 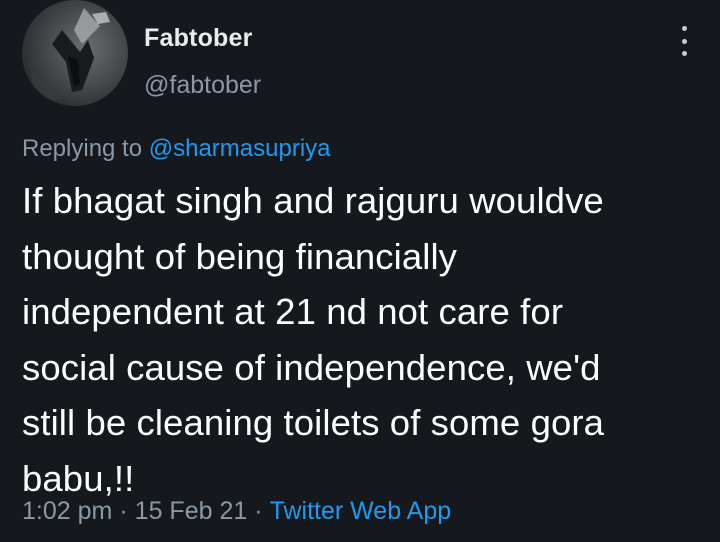 What do you see at coordinates (198, 38) in the screenshot?
I see `author-display-name: Fabtober` at bounding box center [198, 38].